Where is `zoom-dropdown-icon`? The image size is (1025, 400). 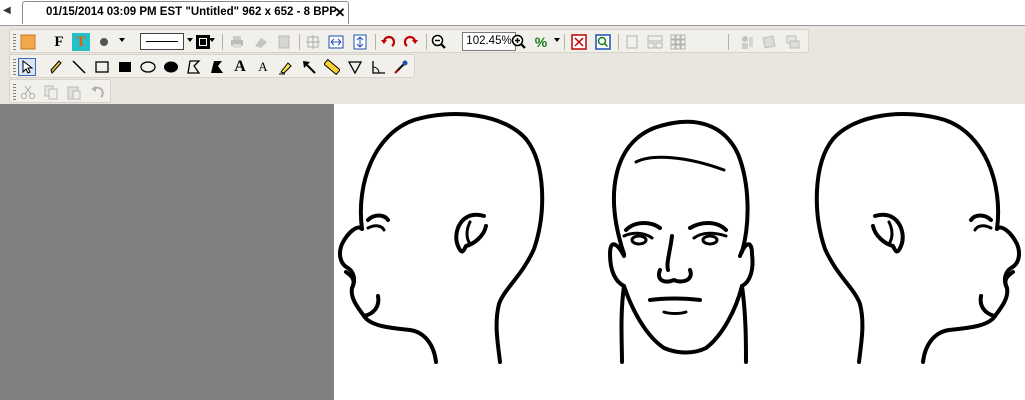
zoom-dropdown-icon is located at coordinates (557, 40).